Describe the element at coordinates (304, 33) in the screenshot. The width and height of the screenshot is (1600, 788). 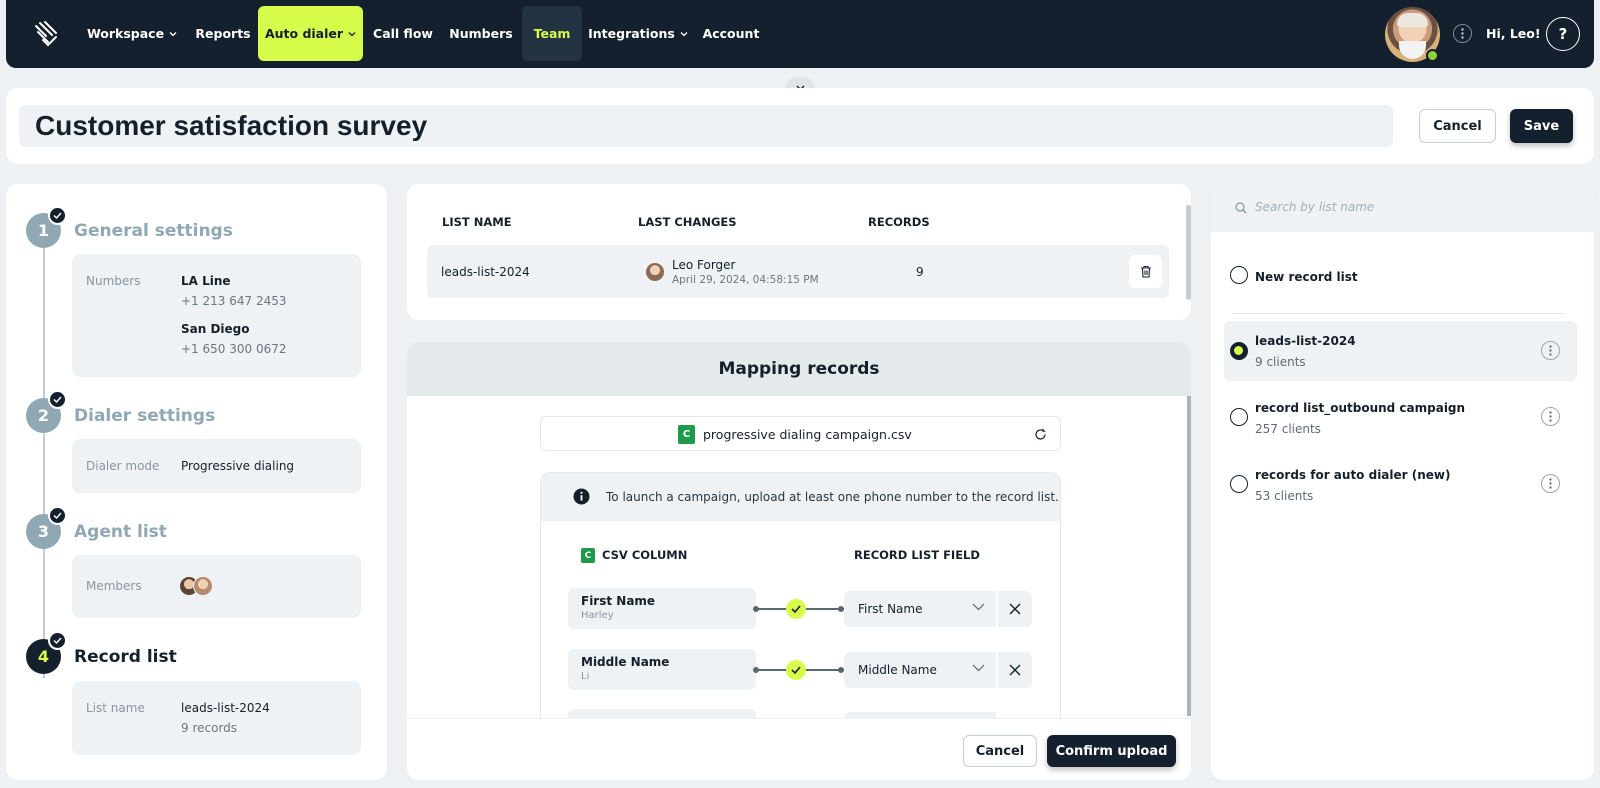
I see `nav-auto-dialer-label: Auto dialer` at that location.